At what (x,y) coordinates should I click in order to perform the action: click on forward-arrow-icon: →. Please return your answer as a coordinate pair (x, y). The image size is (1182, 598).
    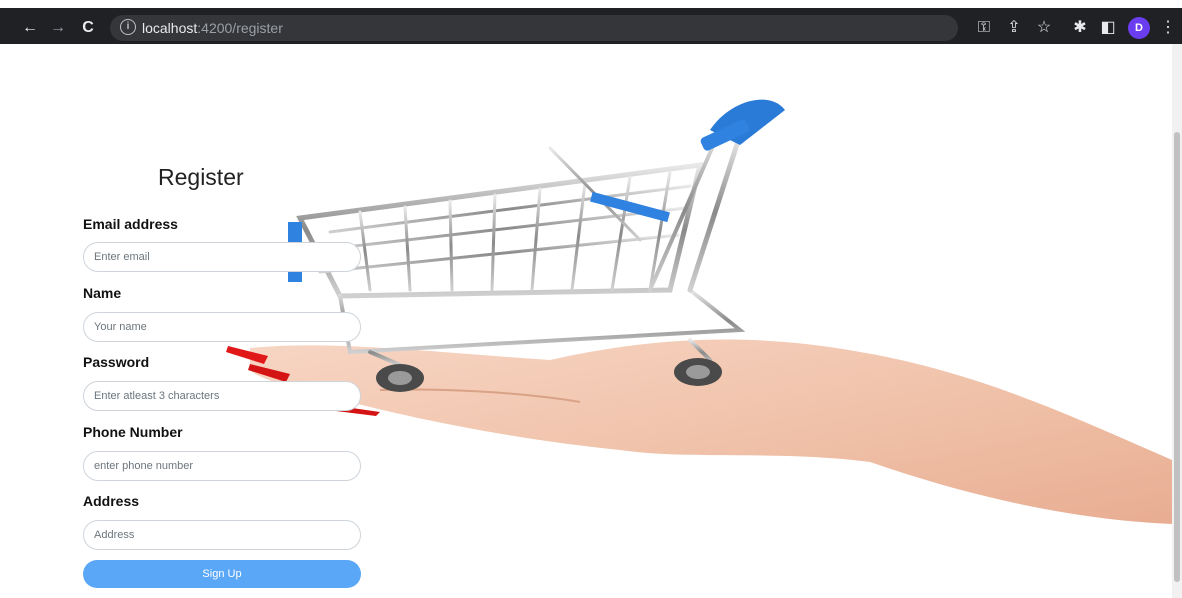
    Looking at the image, I should click on (58, 28).